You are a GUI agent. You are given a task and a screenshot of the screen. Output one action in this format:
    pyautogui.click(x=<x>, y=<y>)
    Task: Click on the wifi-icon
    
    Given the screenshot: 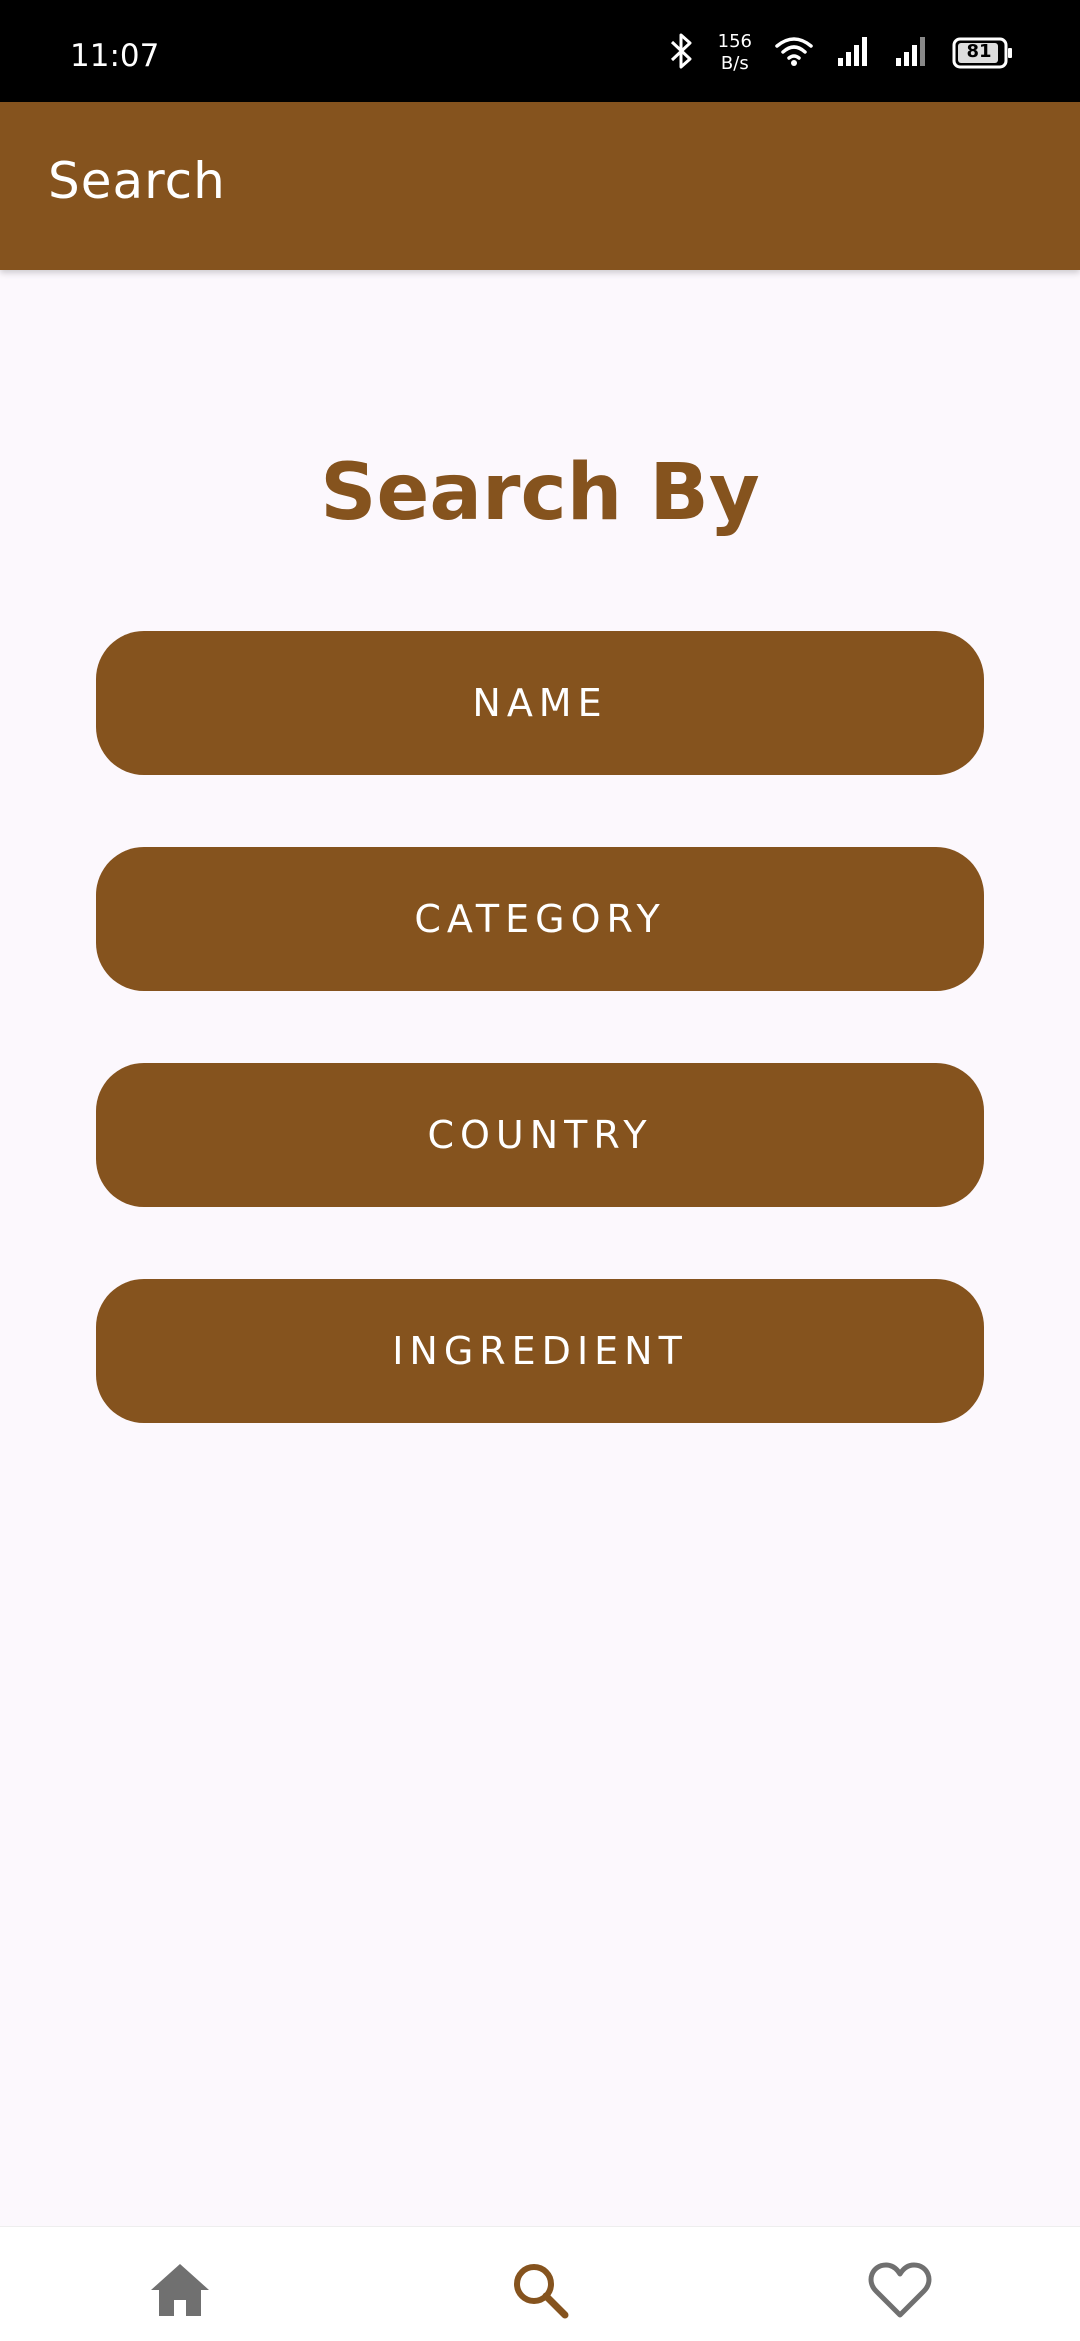 What is the action you would take?
    pyautogui.click(x=794, y=53)
    